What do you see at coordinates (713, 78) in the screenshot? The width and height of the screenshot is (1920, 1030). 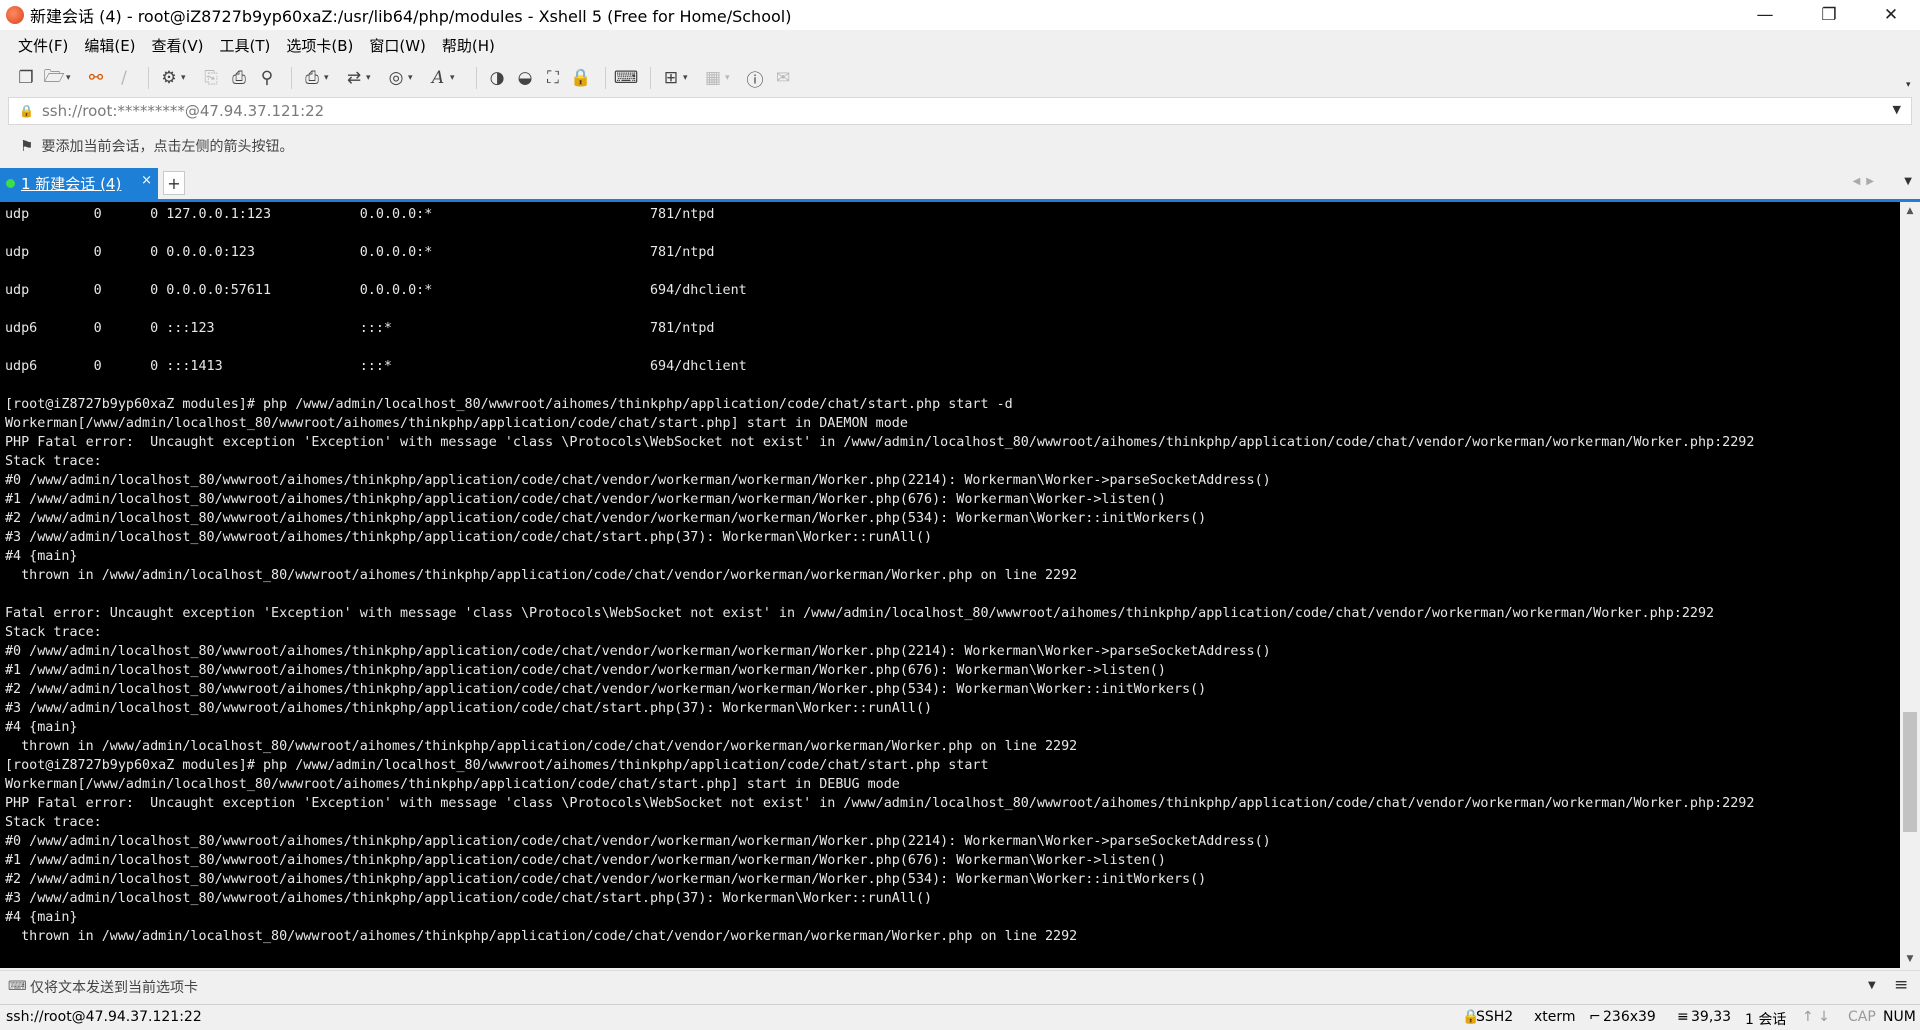 I see `layout-icon: ▦` at bounding box center [713, 78].